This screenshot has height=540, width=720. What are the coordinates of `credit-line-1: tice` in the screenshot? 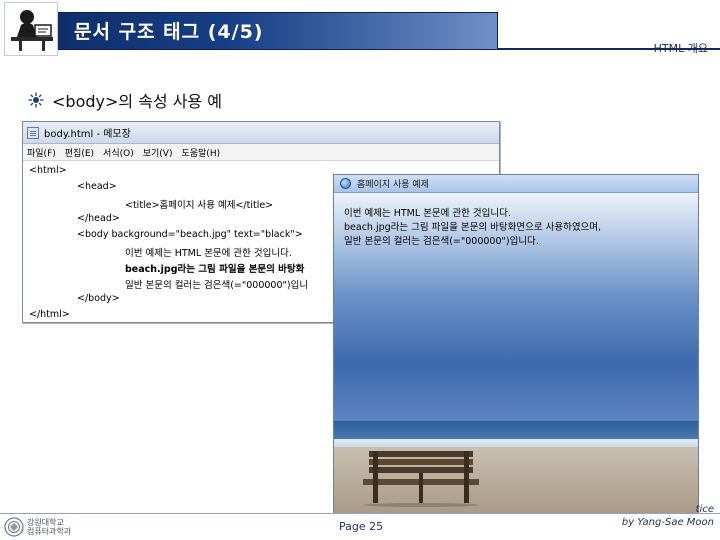 It's located at (704, 509).